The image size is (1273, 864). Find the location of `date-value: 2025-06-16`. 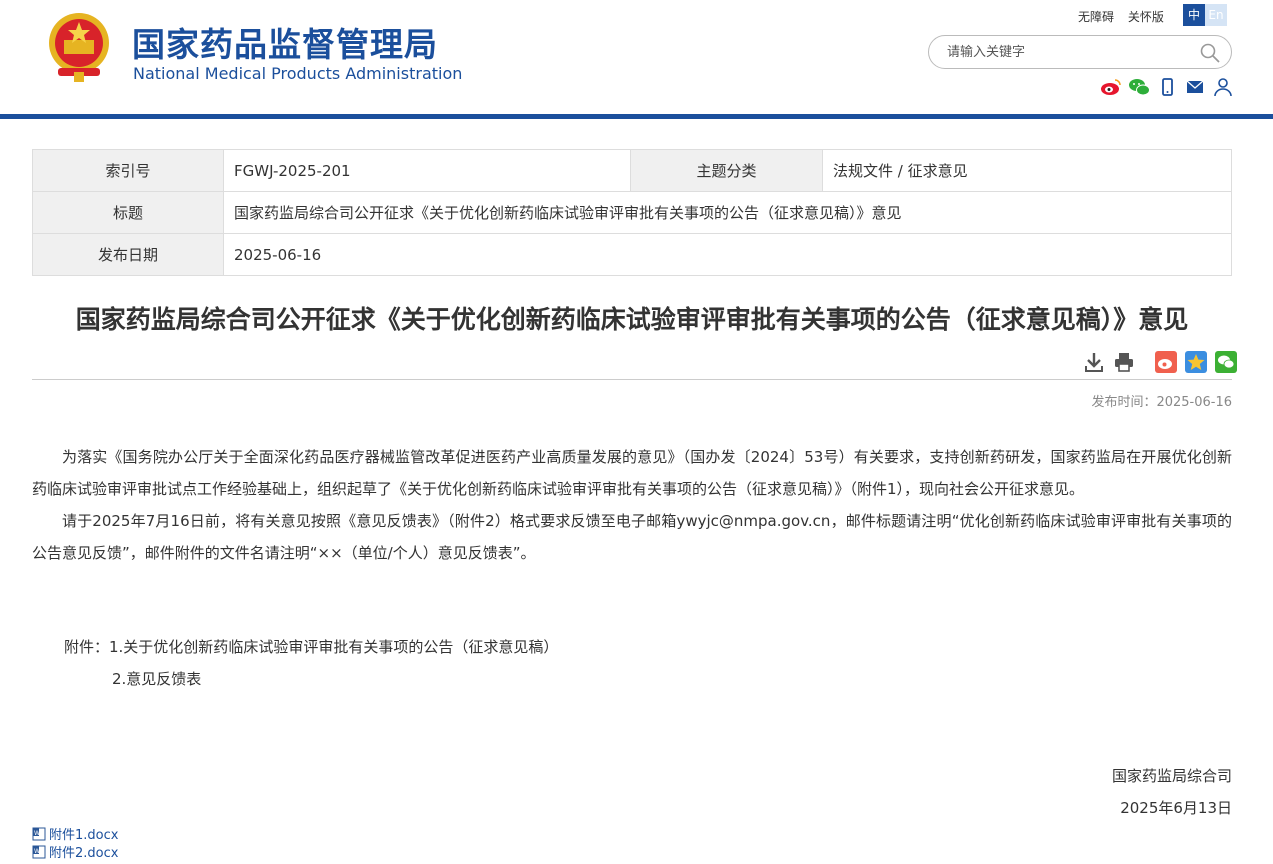

date-value: 2025-06-16 is located at coordinates (727, 254).